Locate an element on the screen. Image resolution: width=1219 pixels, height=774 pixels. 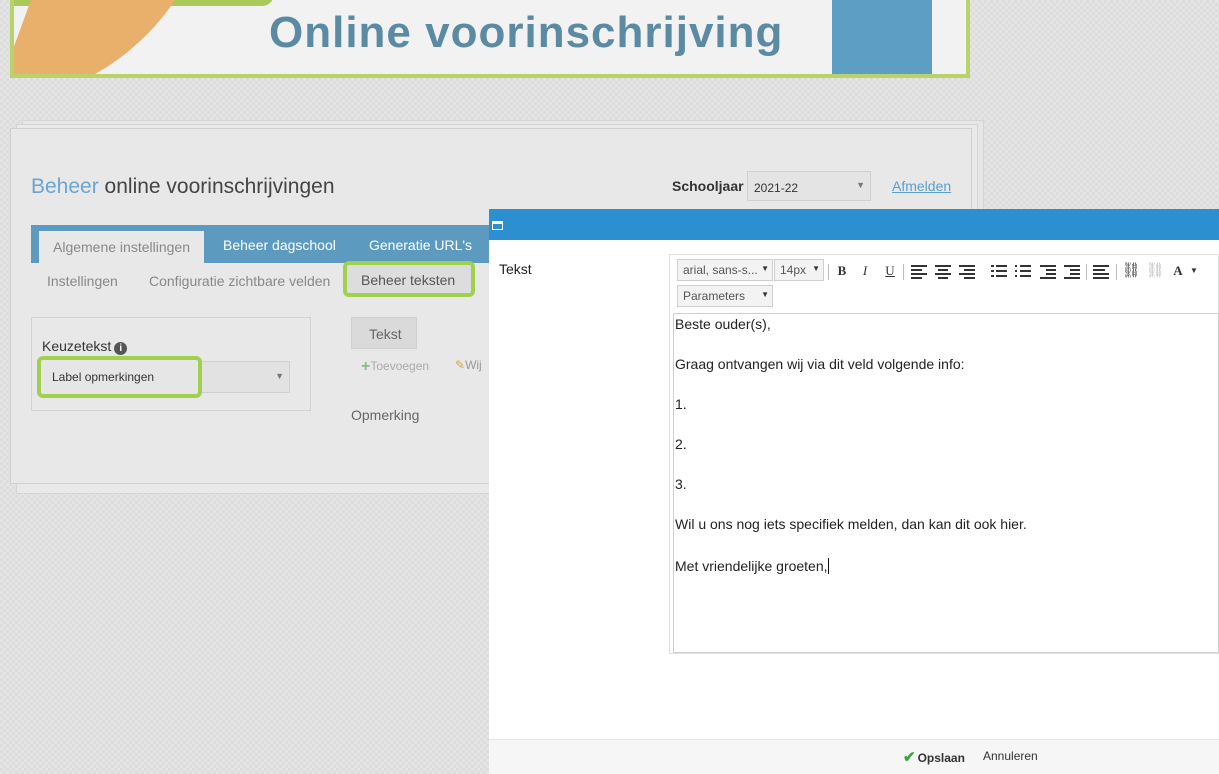
tab-text: Tekst is located at coordinates (384, 333).